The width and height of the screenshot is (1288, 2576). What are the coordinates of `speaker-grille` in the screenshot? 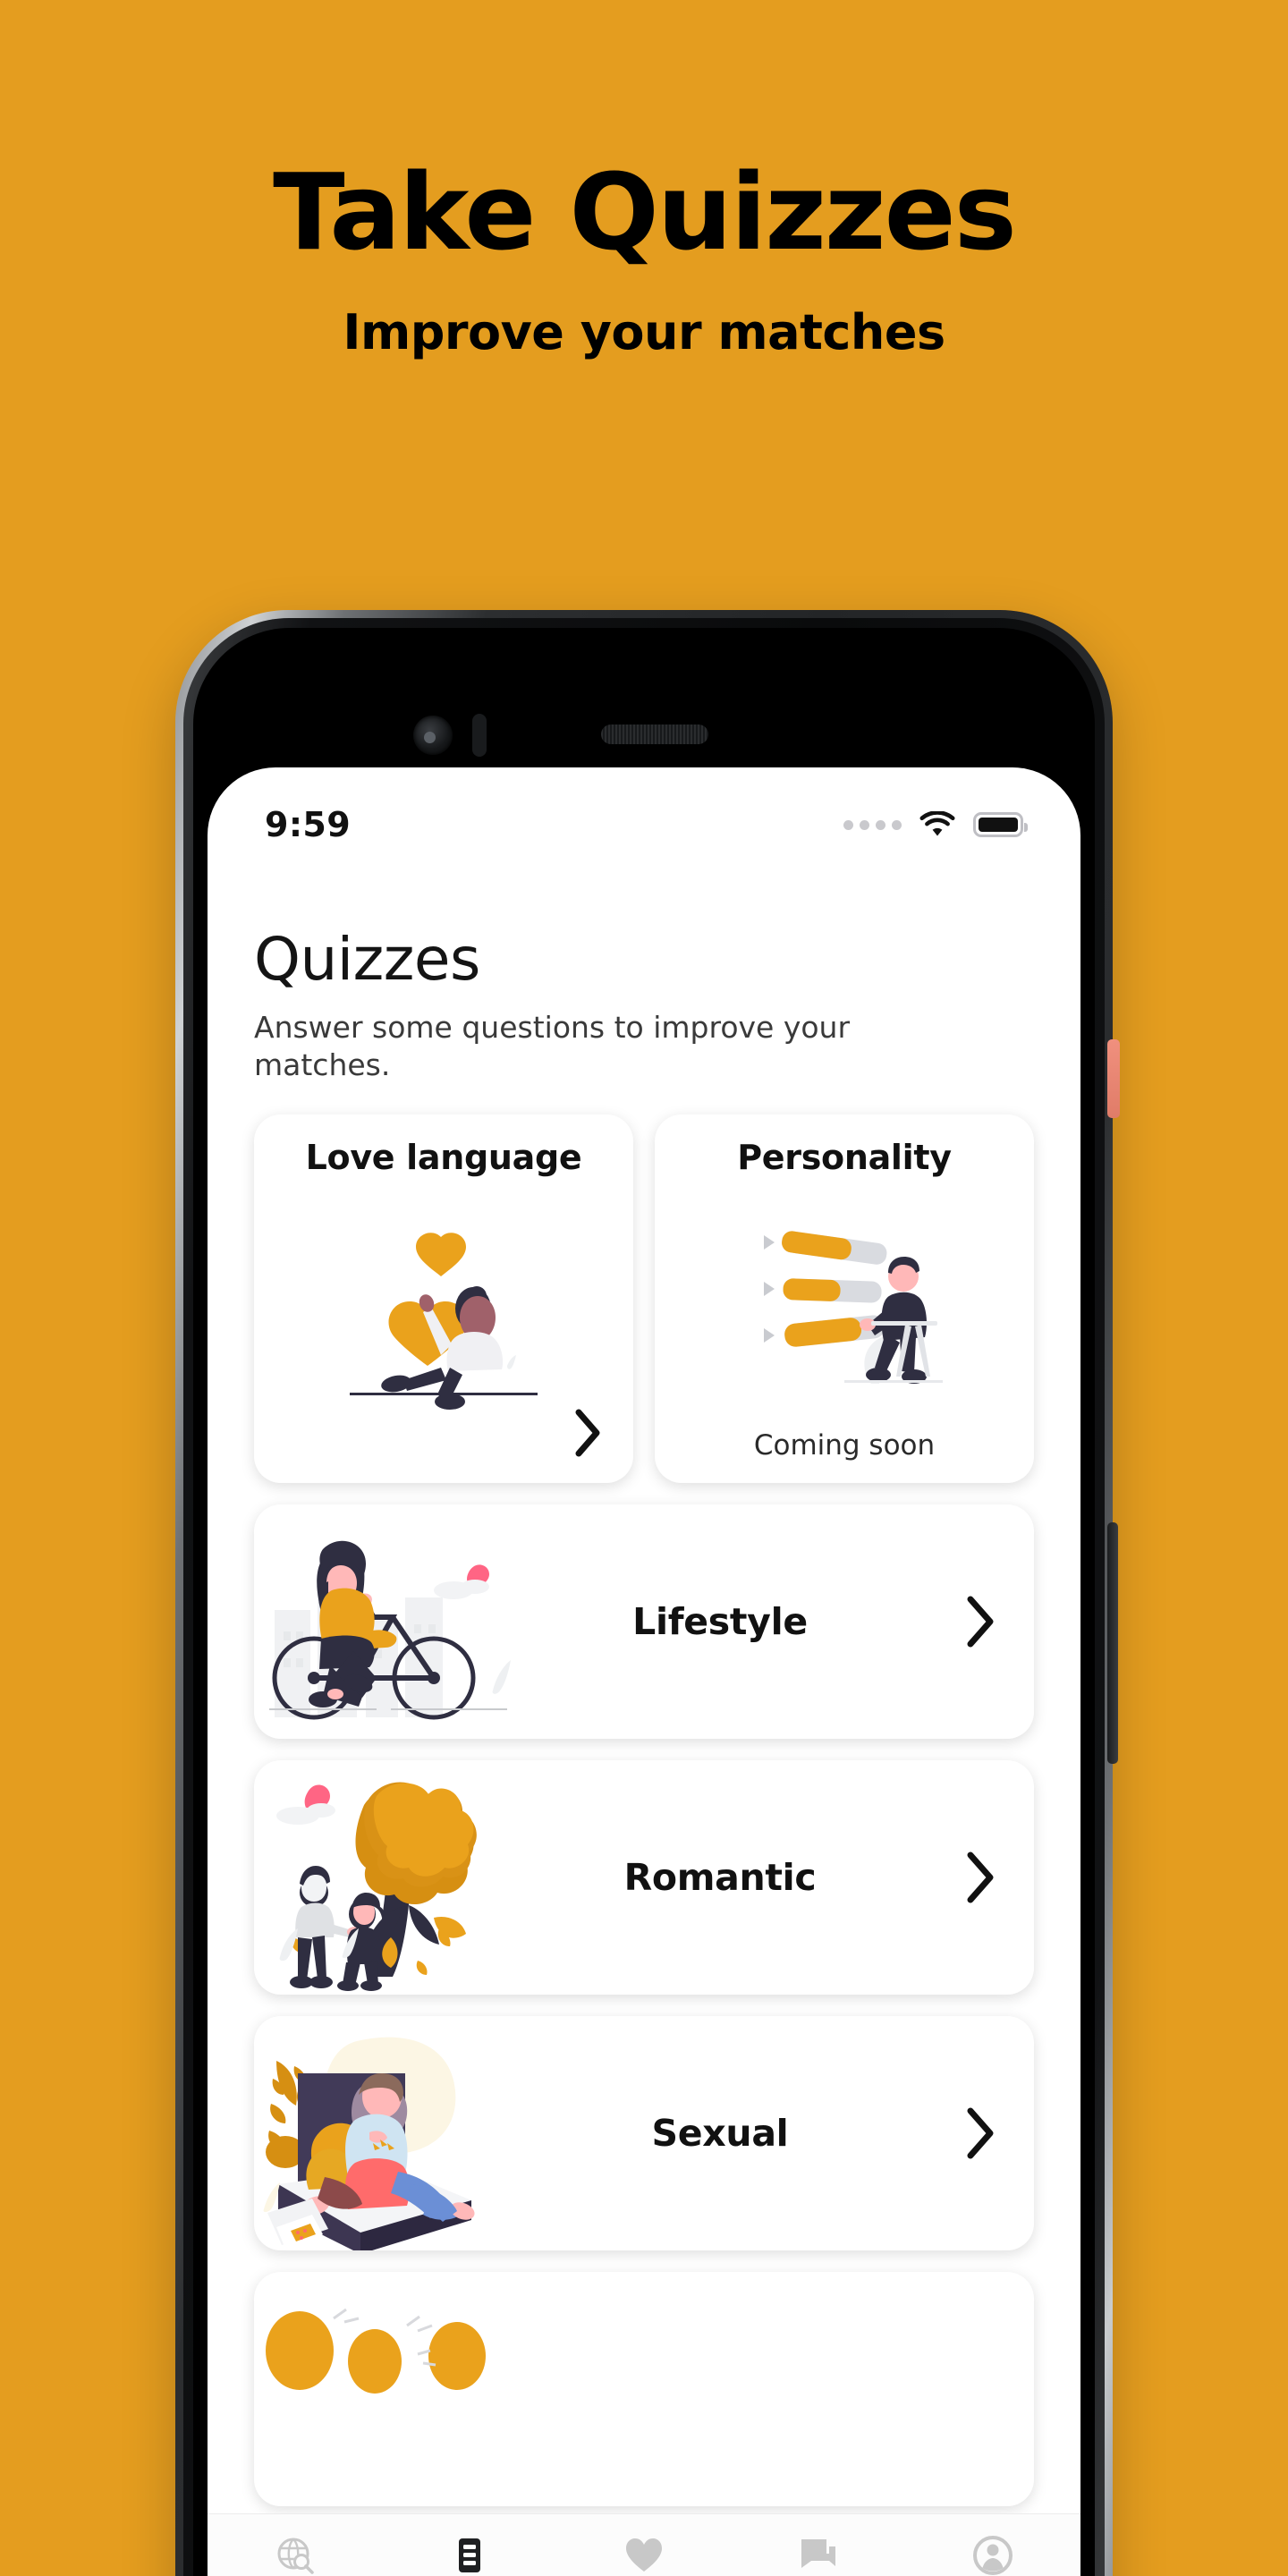 It's located at (654, 734).